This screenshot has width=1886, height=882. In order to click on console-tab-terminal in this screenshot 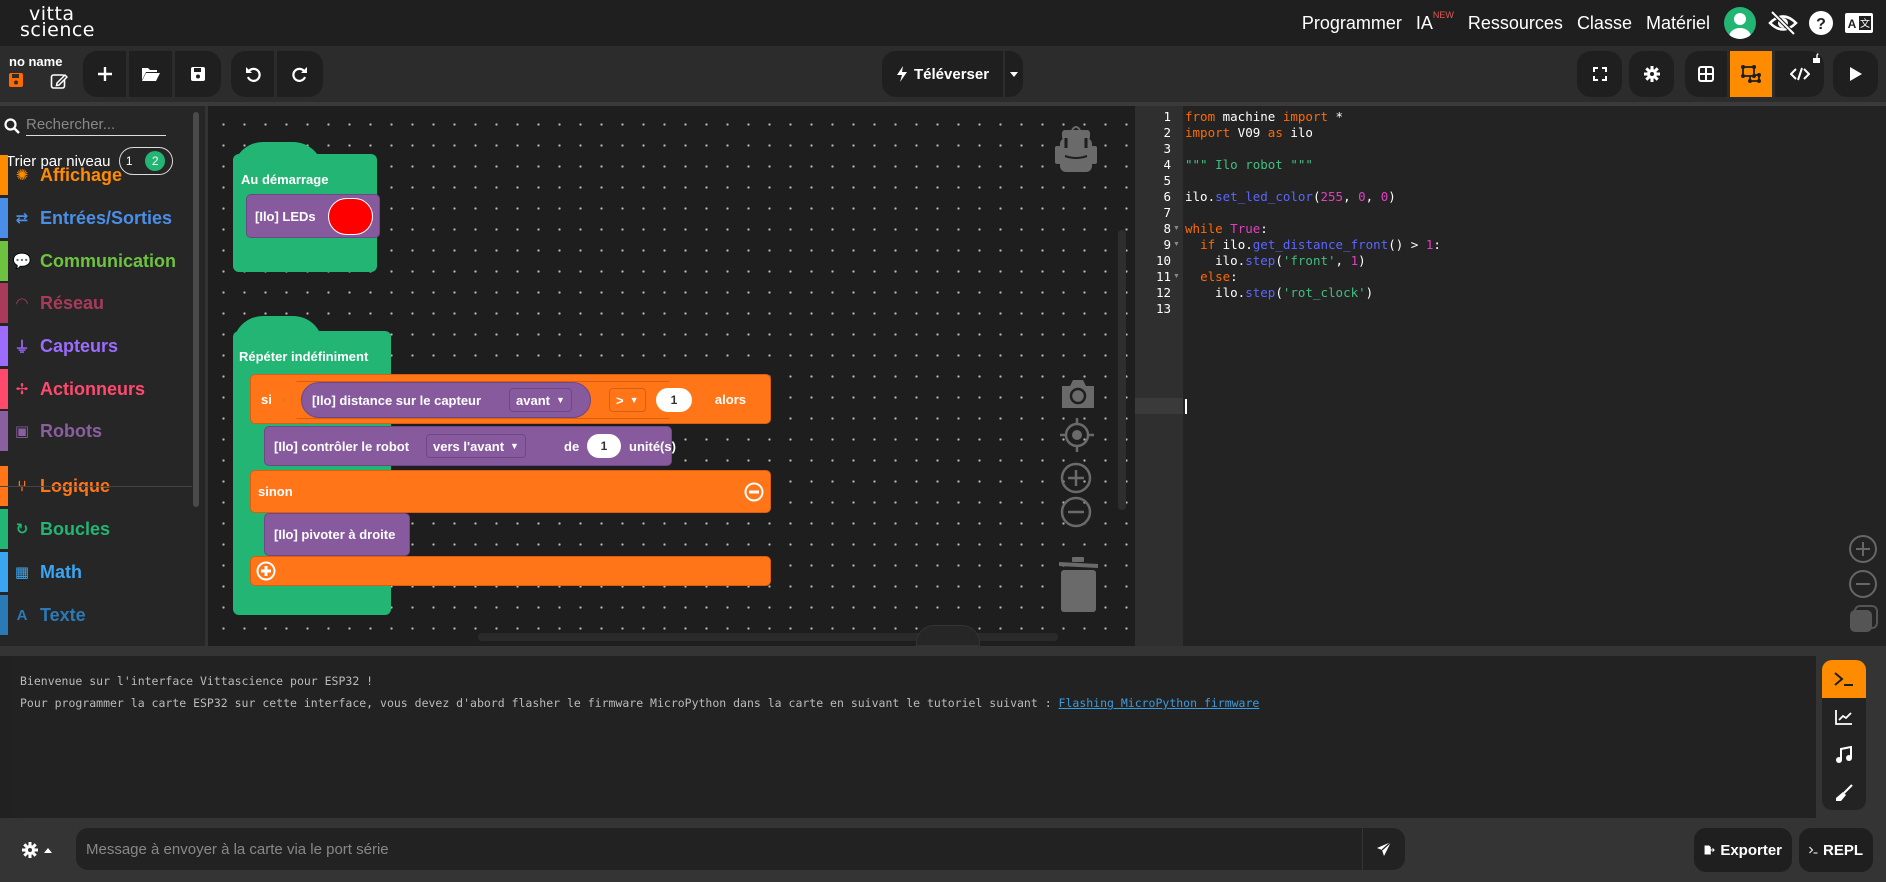, I will do `click(1844, 679)`.